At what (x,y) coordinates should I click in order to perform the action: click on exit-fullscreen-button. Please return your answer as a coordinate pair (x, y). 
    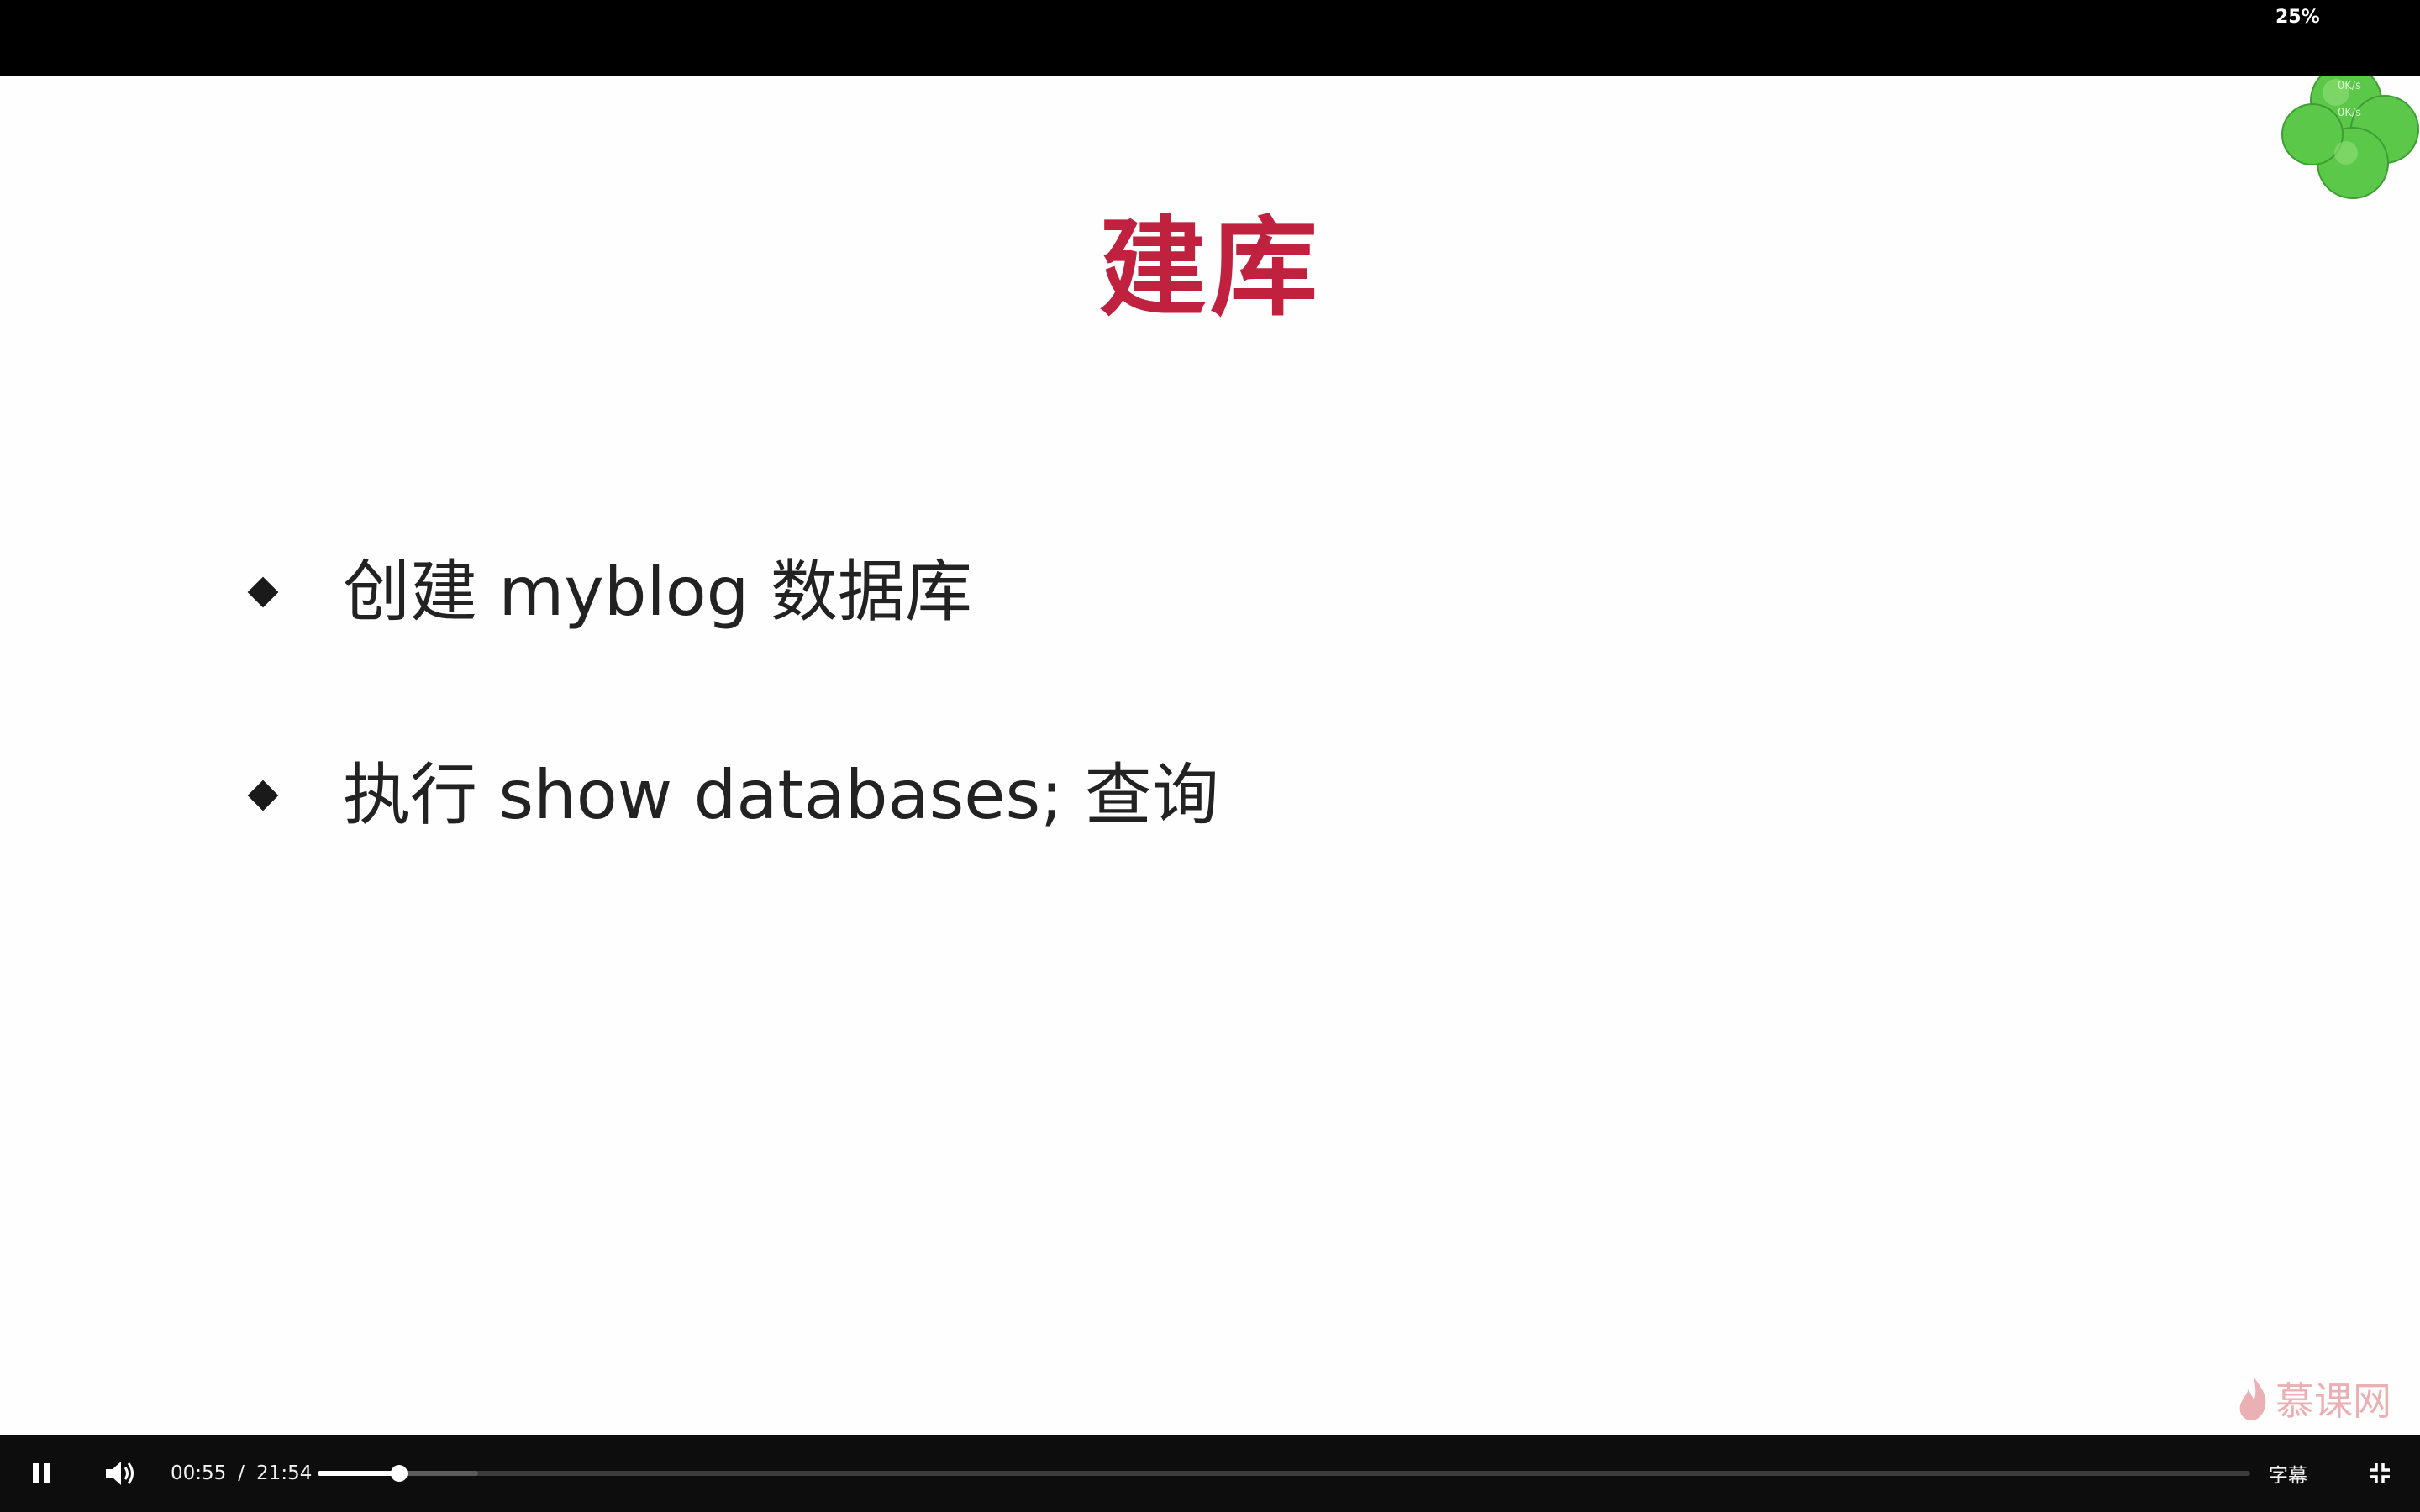
    Looking at the image, I should click on (2380, 1473).